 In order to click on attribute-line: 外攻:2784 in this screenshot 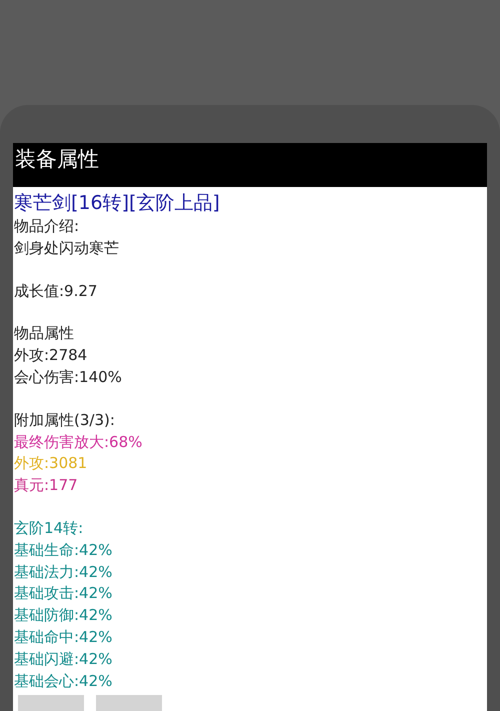, I will do `click(51, 355)`.